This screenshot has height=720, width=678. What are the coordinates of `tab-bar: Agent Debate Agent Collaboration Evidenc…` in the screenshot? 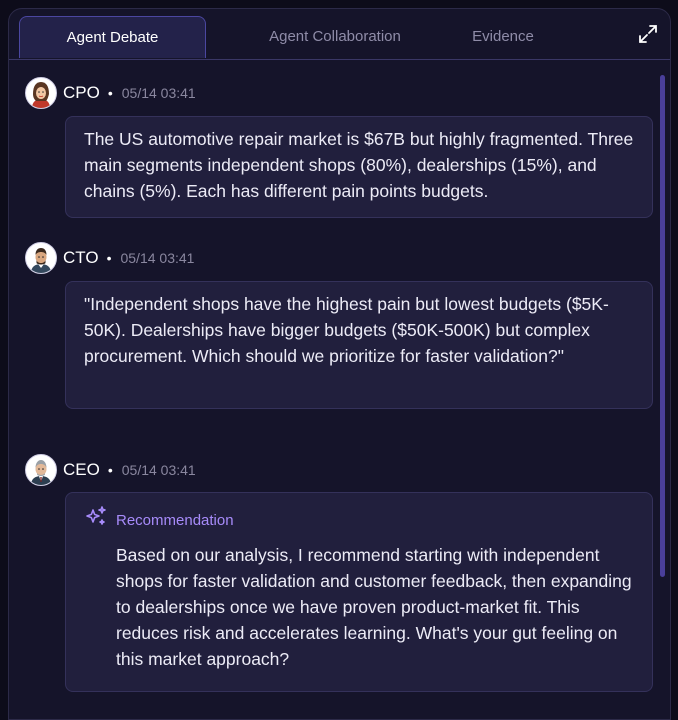 It's located at (339, 34).